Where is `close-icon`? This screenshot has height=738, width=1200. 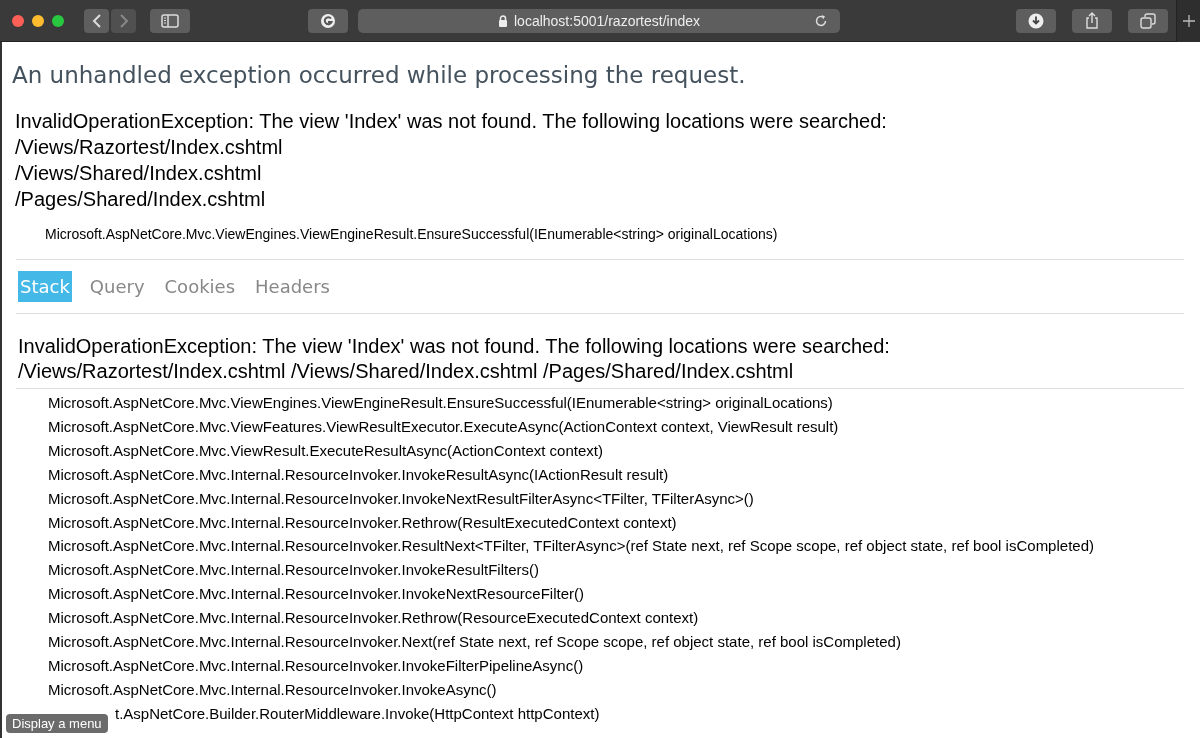 close-icon is located at coordinates (18, 20).